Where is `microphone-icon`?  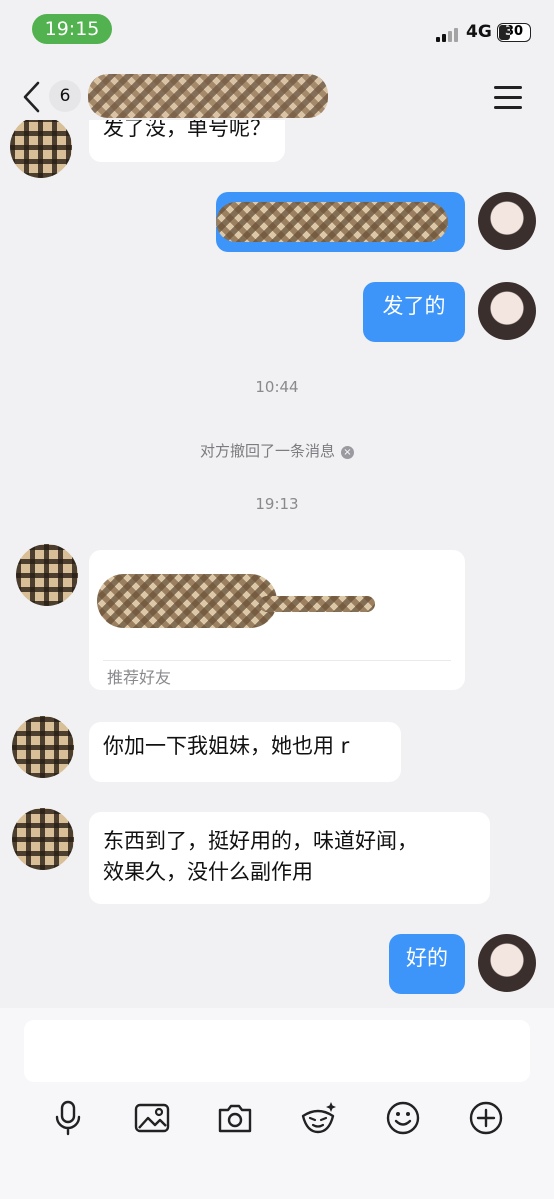 microphone-icon is located at coordinates (68, 1118).